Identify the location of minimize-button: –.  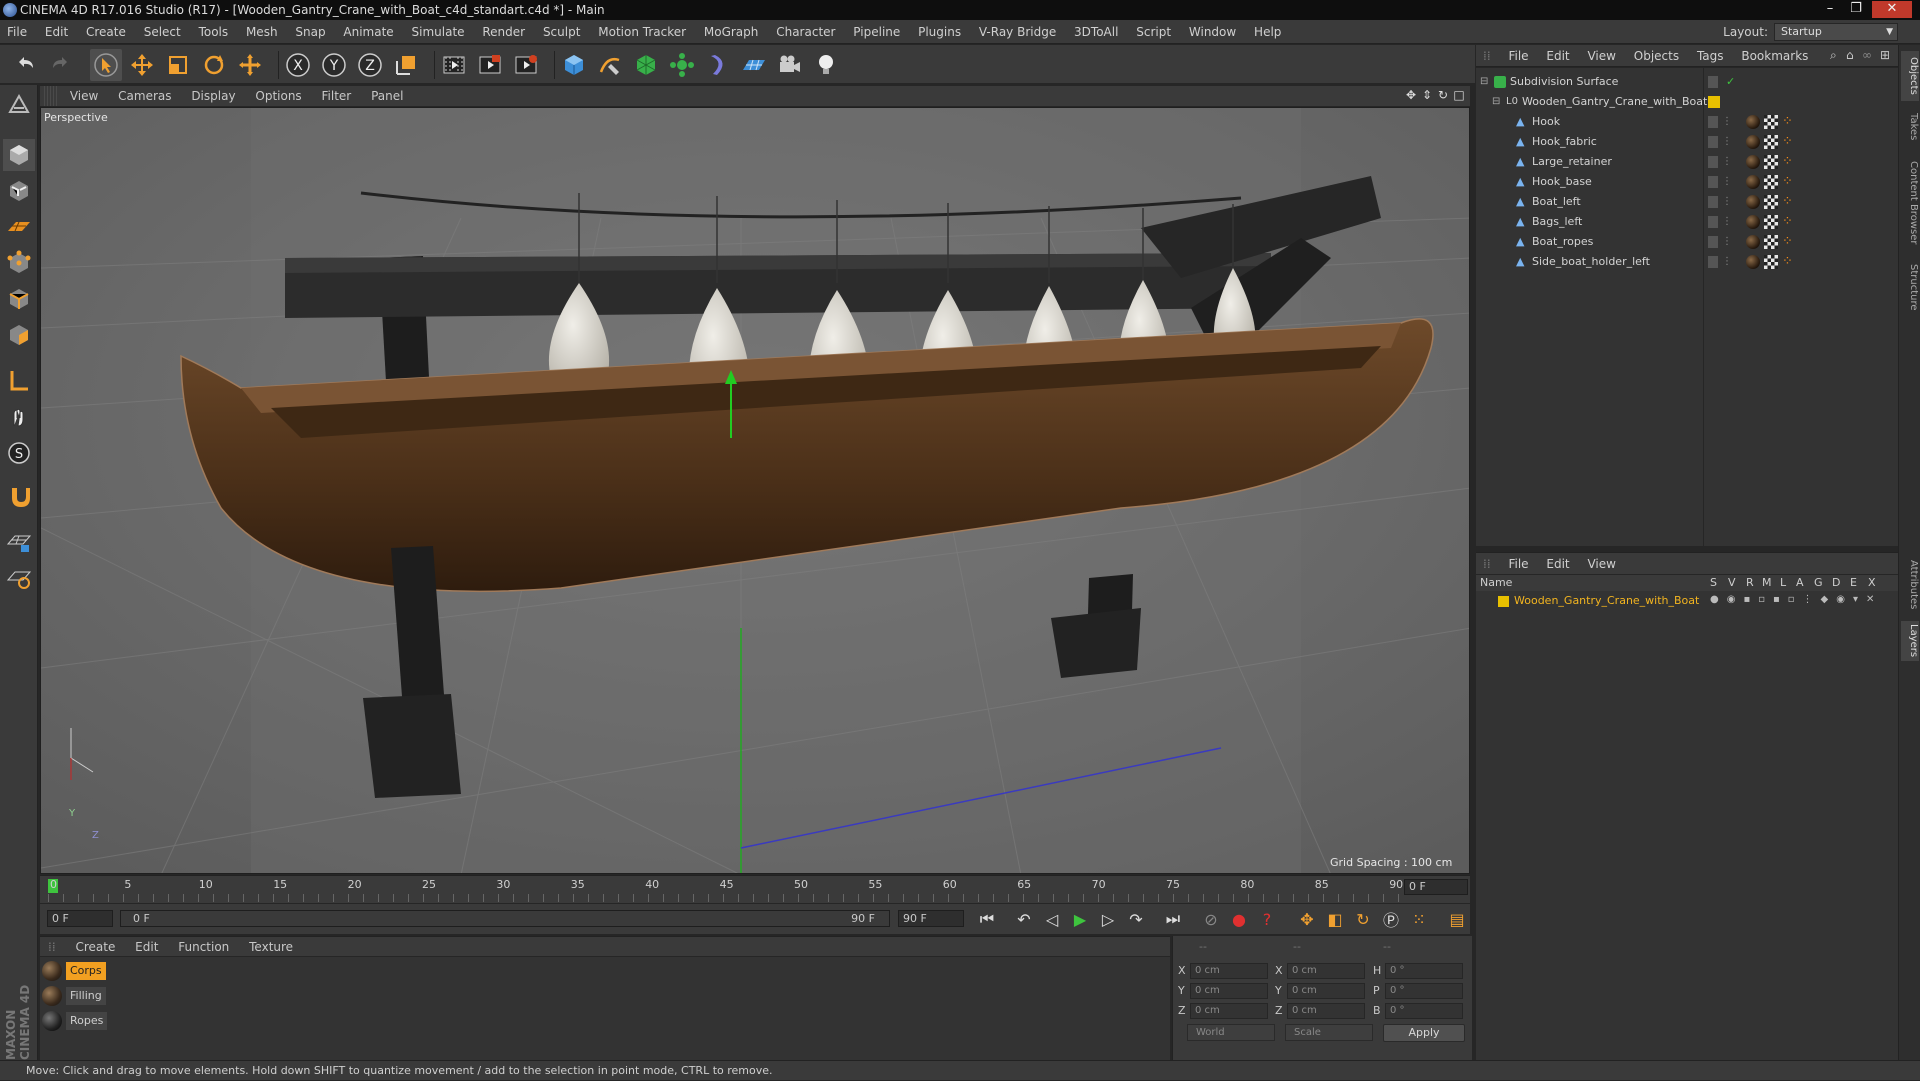
(1830, 9).